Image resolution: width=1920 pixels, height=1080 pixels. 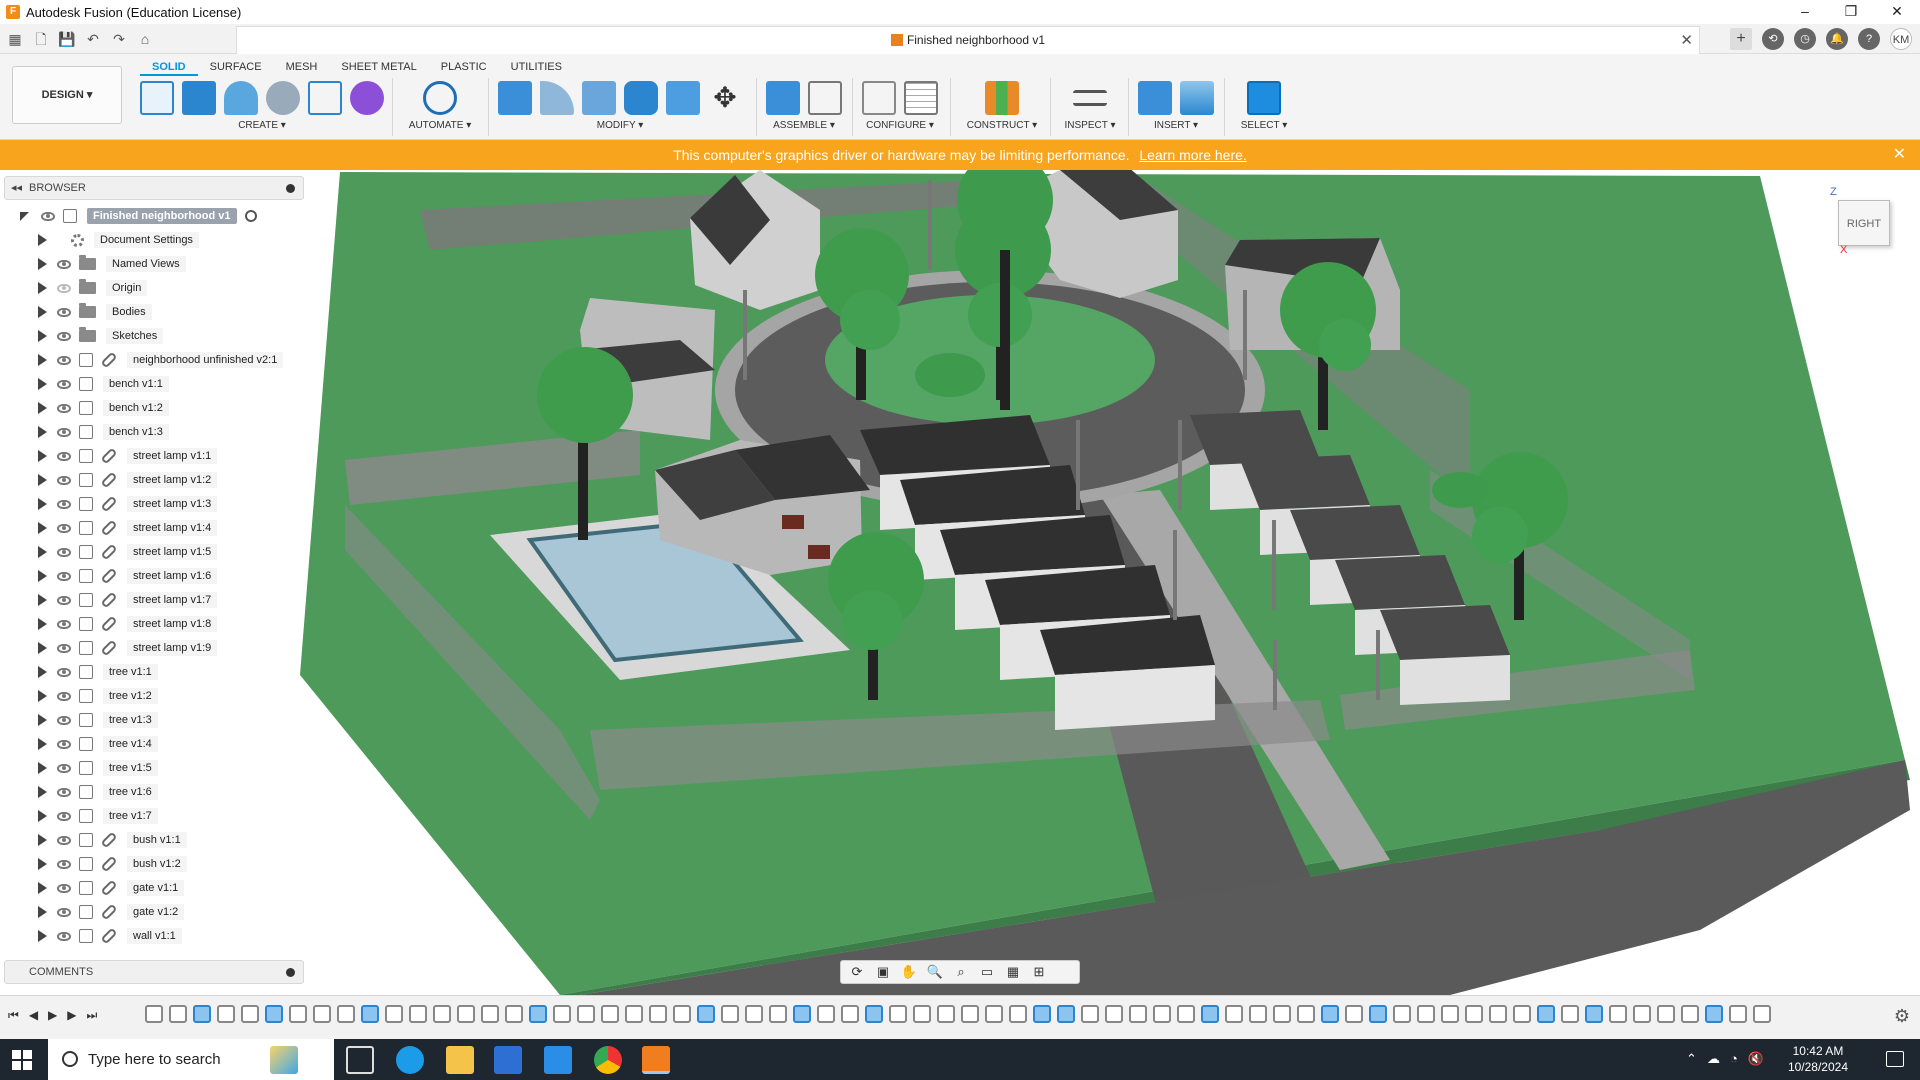 What do you see at coordinates (154, 188) in the screenshot?
I see `browser-header: ◂◂ BROWSER` at bounding box center [154, 188].